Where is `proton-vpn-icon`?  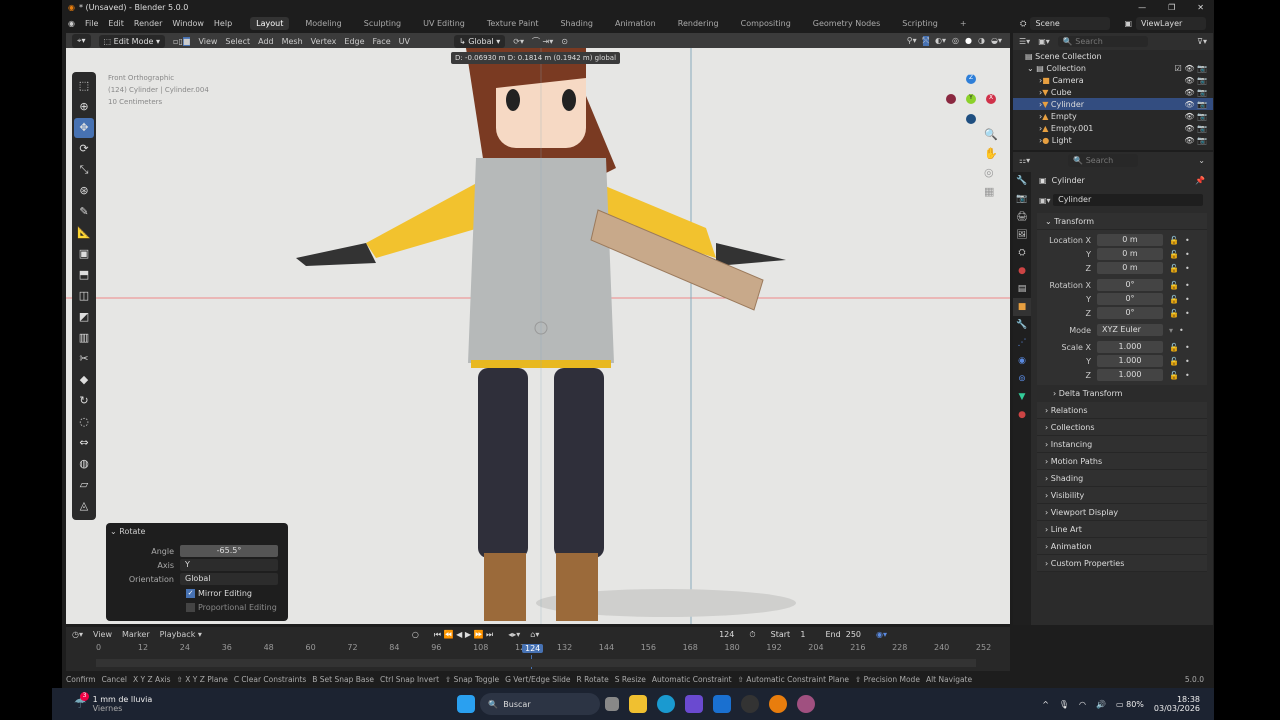
proton-vpn-icon is located at coordinates (694, 704).